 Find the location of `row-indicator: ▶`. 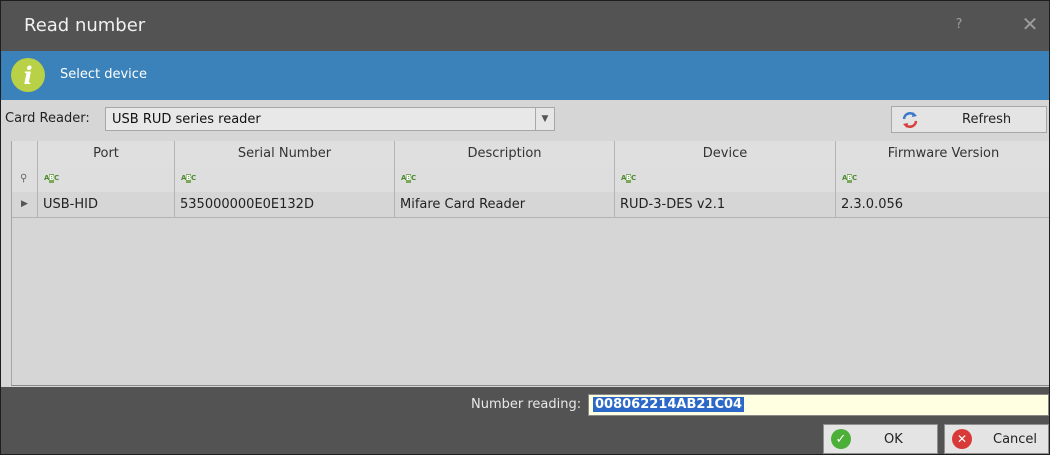

row-indicator: ▶ is located at coordinates (25, 204).